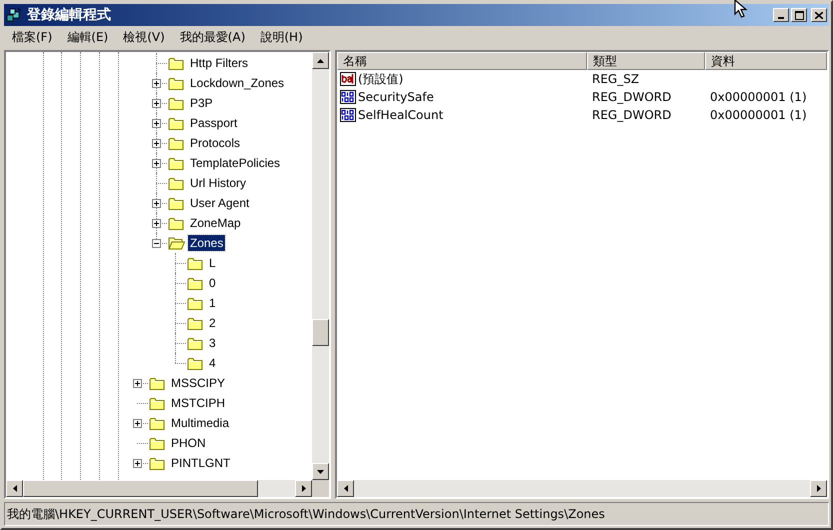 This screenshot has height=530, width=833. What do you see at coordinates (212, 283) in the screenshot?
I see `tree-item: 0` at bounding box center [212, 283].